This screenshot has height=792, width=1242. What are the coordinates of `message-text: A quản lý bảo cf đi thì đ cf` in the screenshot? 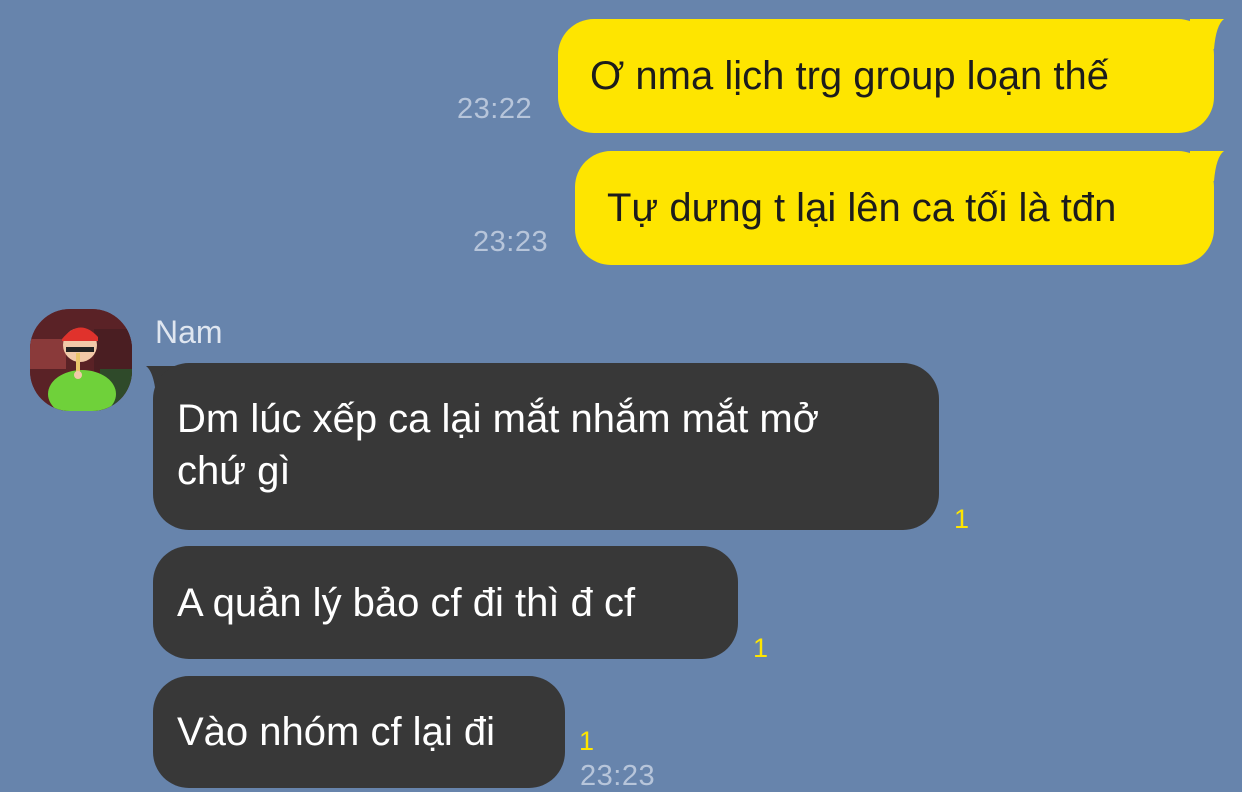 It's located at (406, 602).